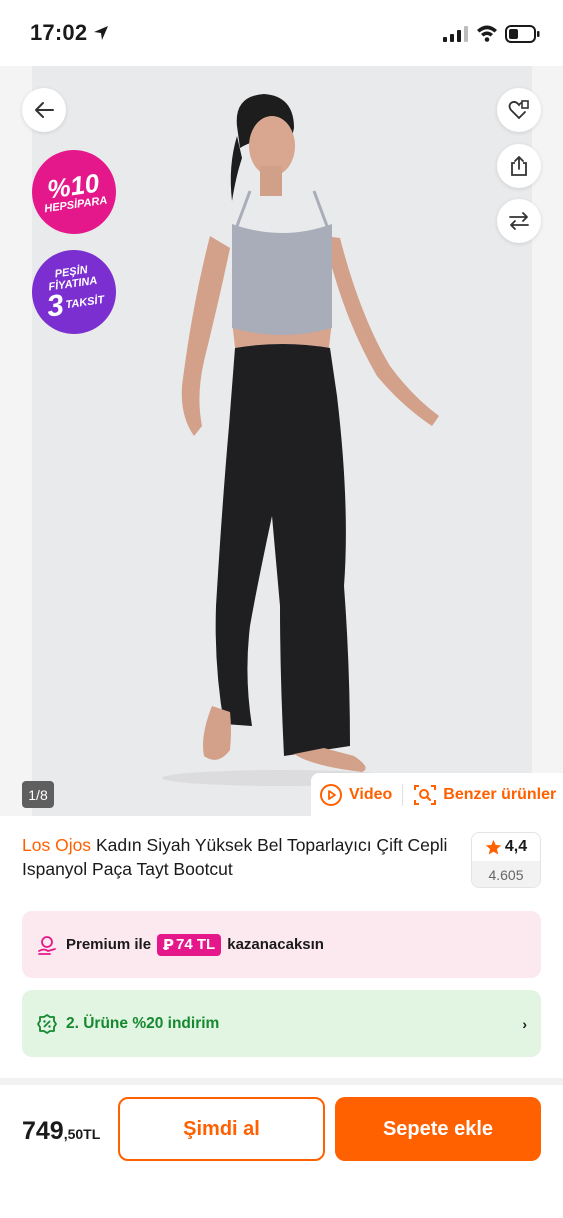 Image resolution: width=563 pixels, height=1218 pixels. I want to click on arrow-left-icon, so click(44, 110).